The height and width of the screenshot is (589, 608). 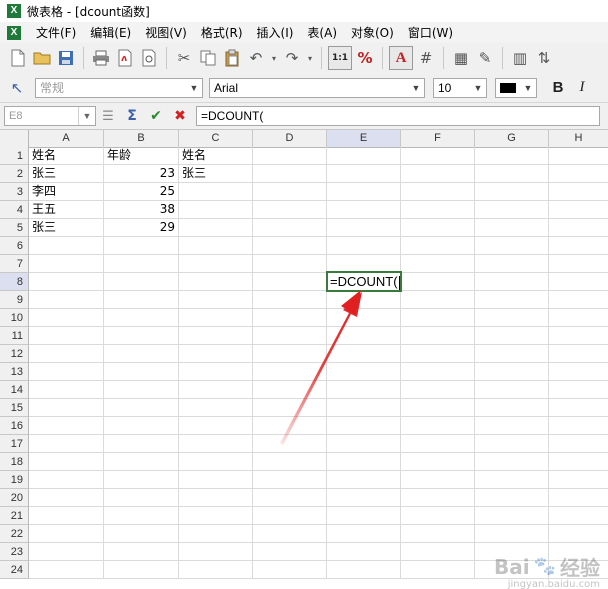 I want to click on cell-d14, so click(x=290, y=390).